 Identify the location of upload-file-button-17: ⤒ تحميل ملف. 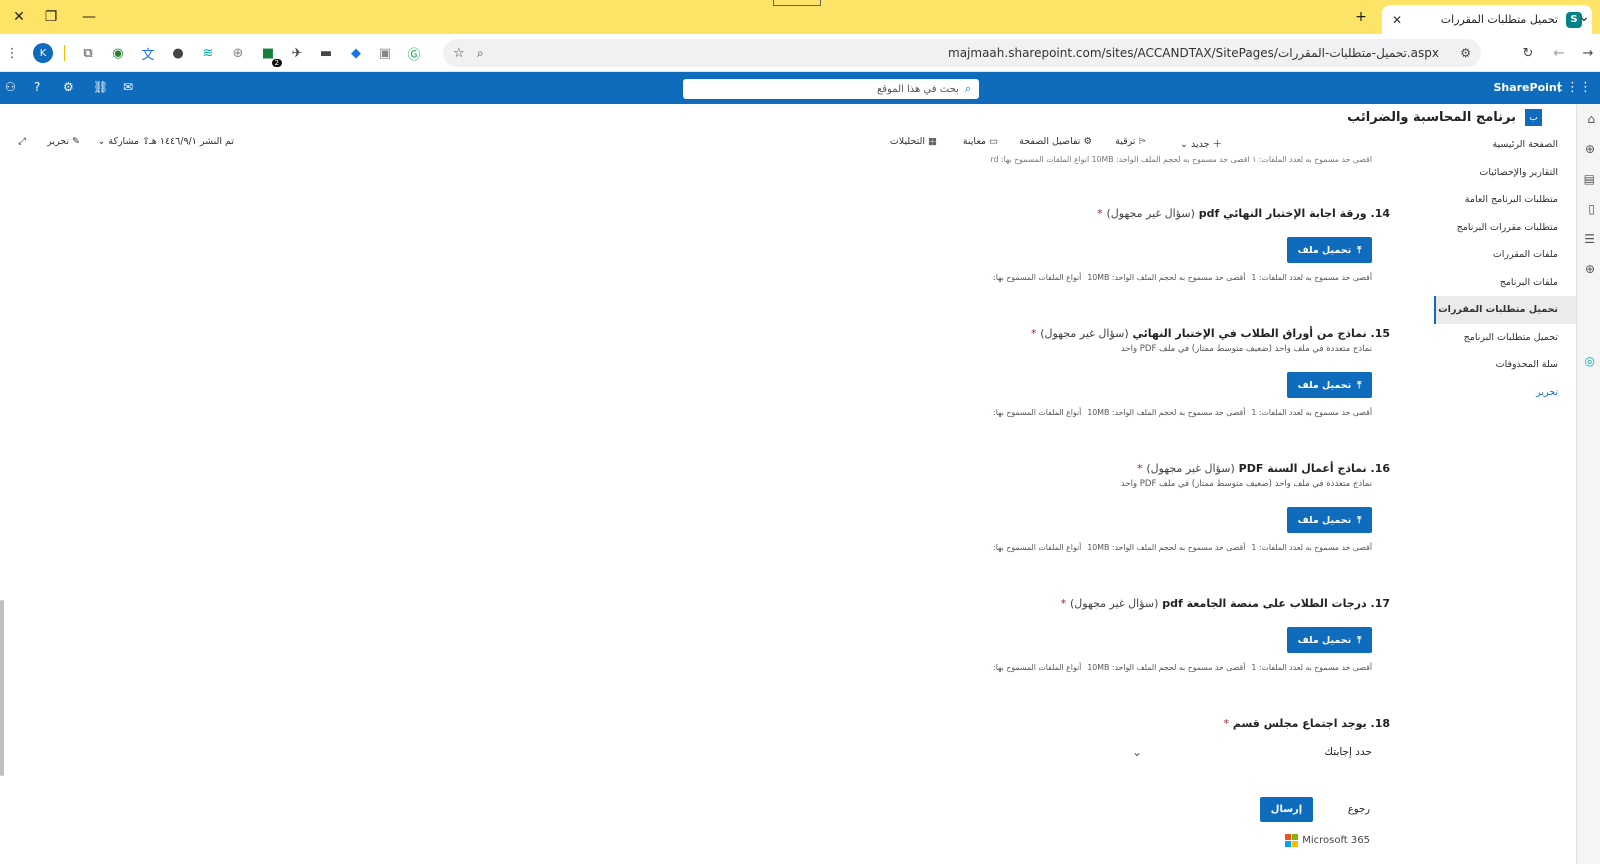
(1329, 640).